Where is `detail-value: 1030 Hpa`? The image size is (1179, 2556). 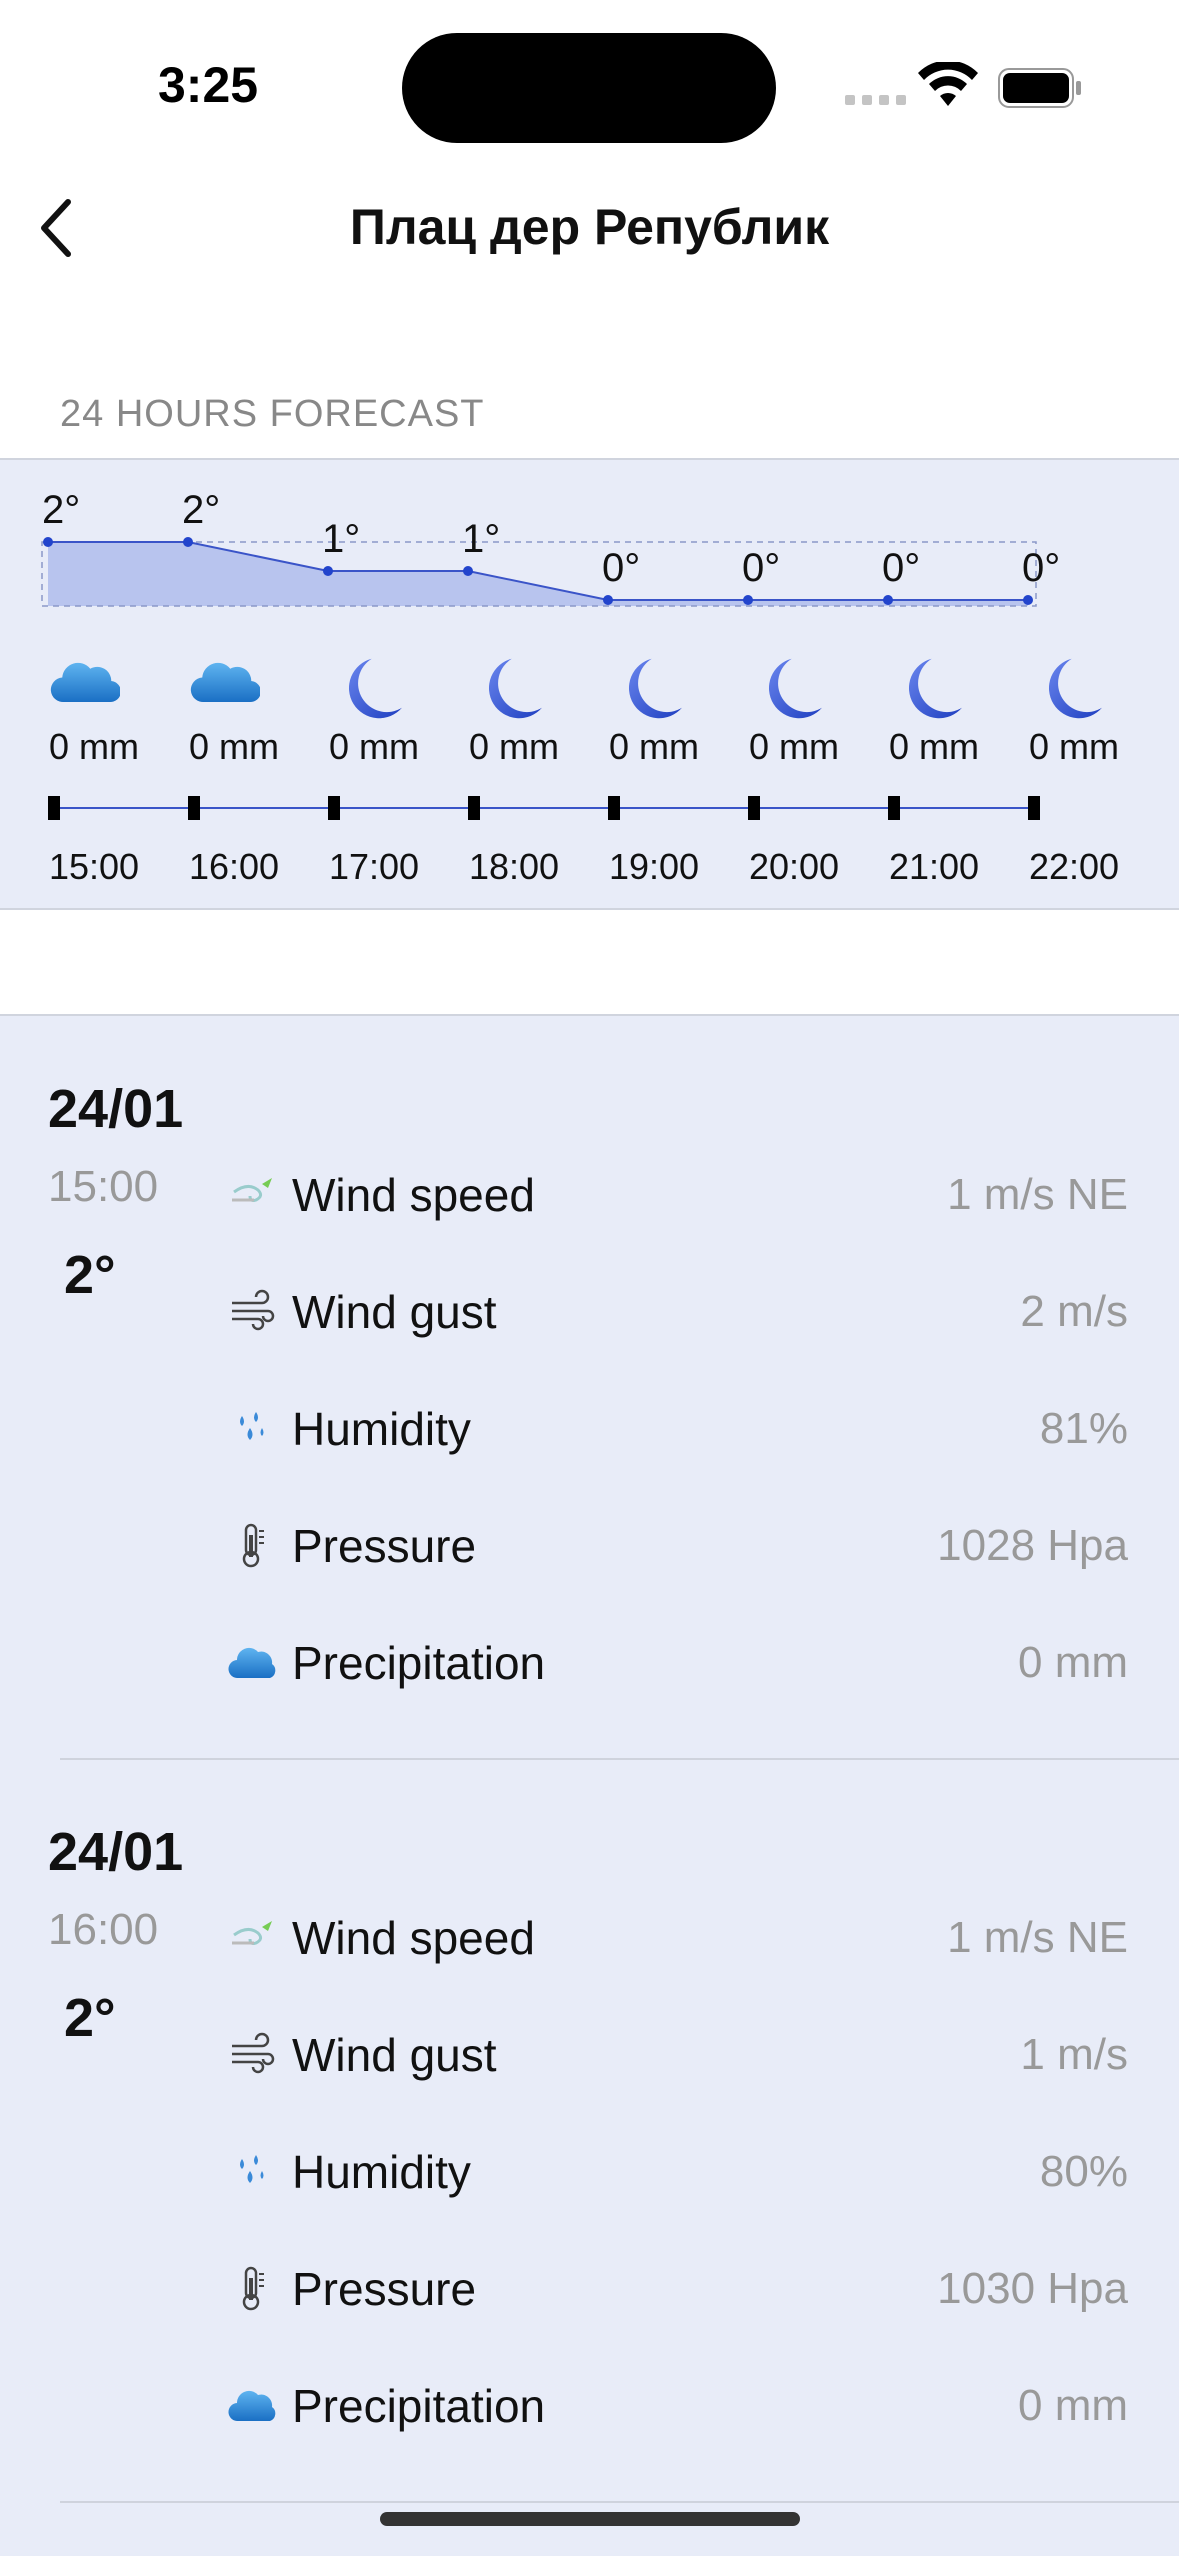 detail-value: 1030 Hpa is located at coordinates (1032, 2288).